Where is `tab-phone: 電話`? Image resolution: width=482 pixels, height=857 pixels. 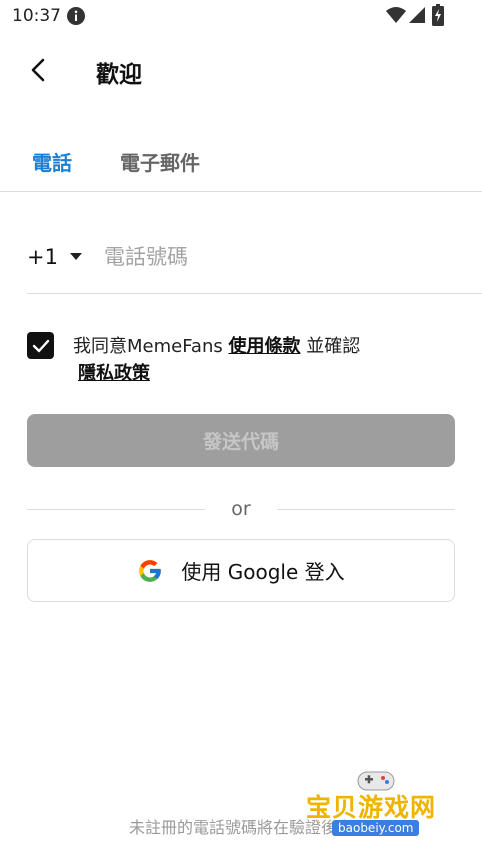 tab-phone: 電話 is located at coordinates (52, 165).